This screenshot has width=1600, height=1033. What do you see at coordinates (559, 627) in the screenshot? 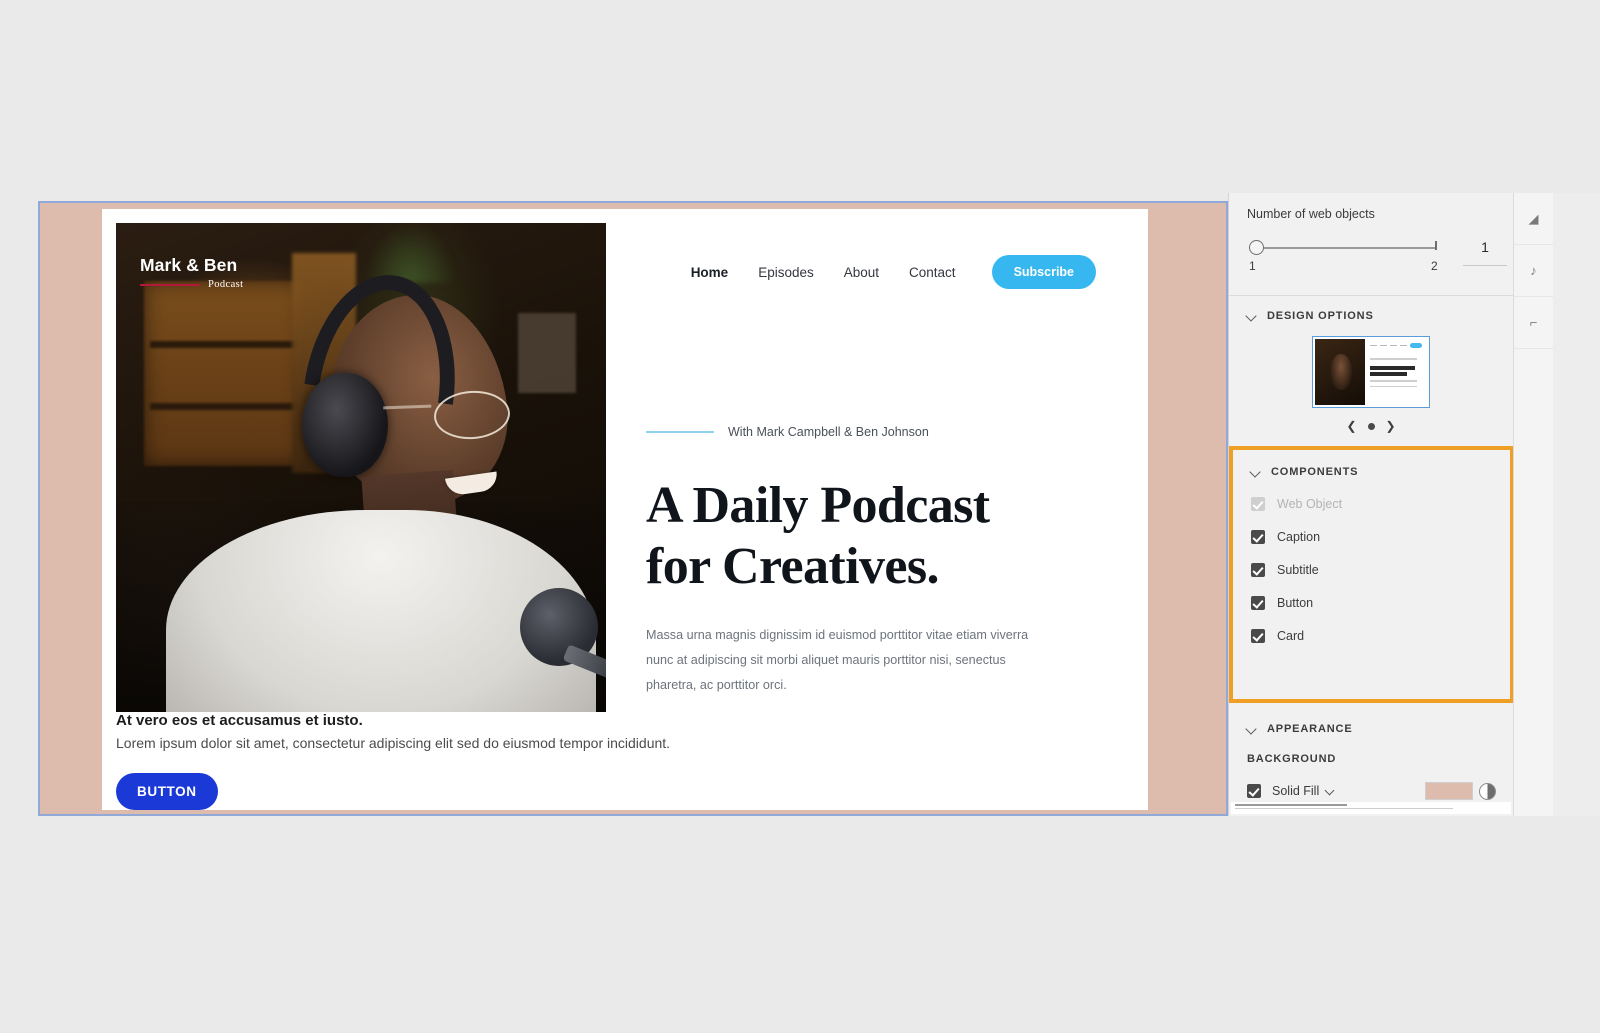
I see `microphone-icon` at bounding box center [559, 627].